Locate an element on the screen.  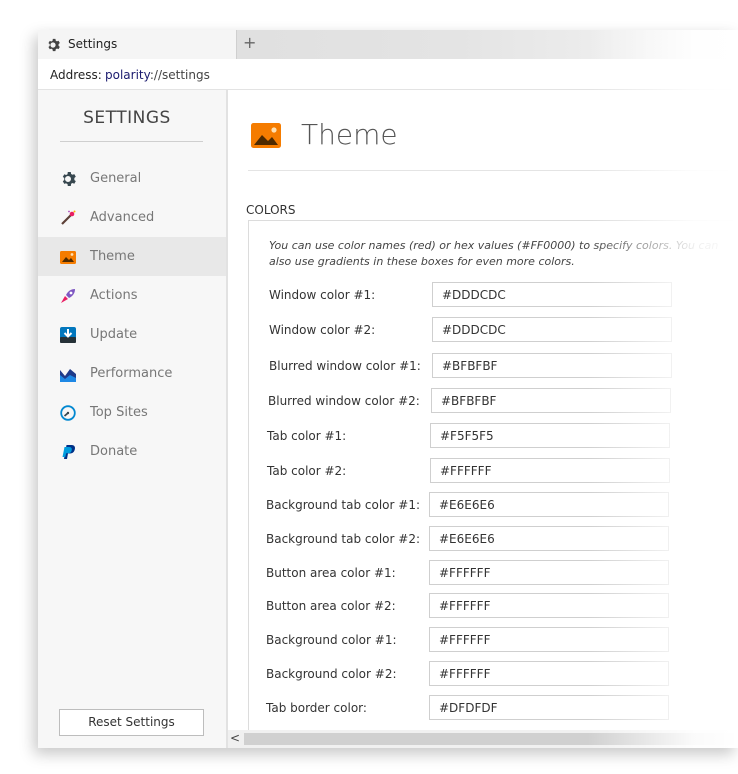
address-bar: Address: polarity://settings is located at coordinates (388, 74).